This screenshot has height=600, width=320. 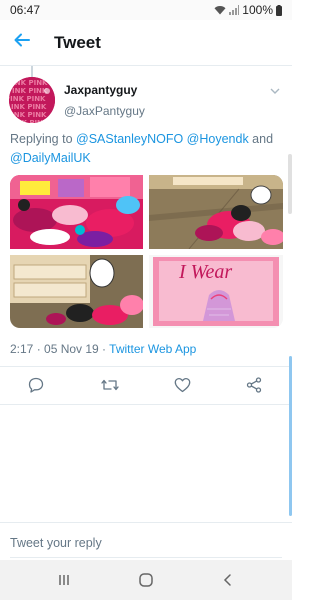 I want to click on mention-link: @Hoyendk, so click(x=218, y=139).